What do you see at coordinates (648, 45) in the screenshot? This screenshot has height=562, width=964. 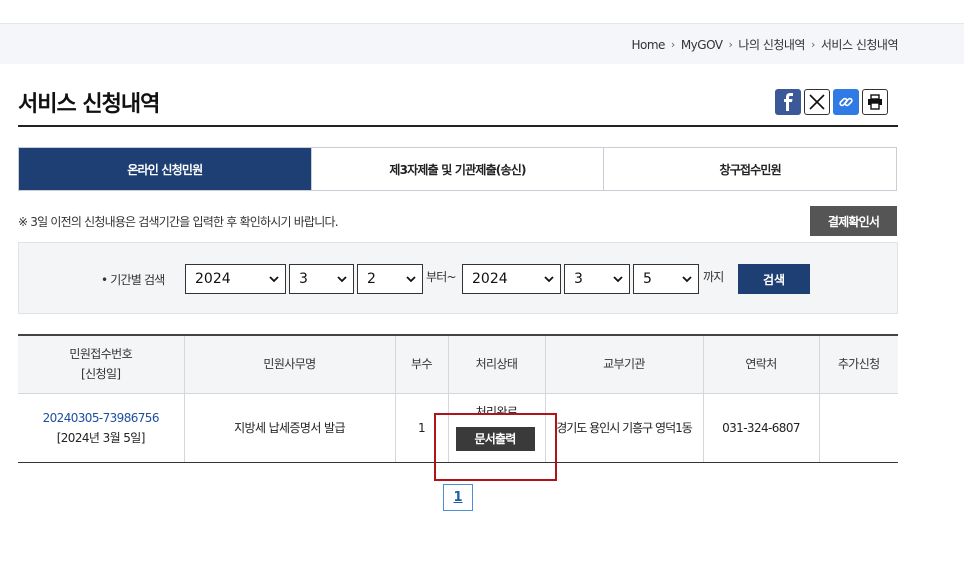 I see `breadcrumb-home: Home` at bounding box center [648, 45].